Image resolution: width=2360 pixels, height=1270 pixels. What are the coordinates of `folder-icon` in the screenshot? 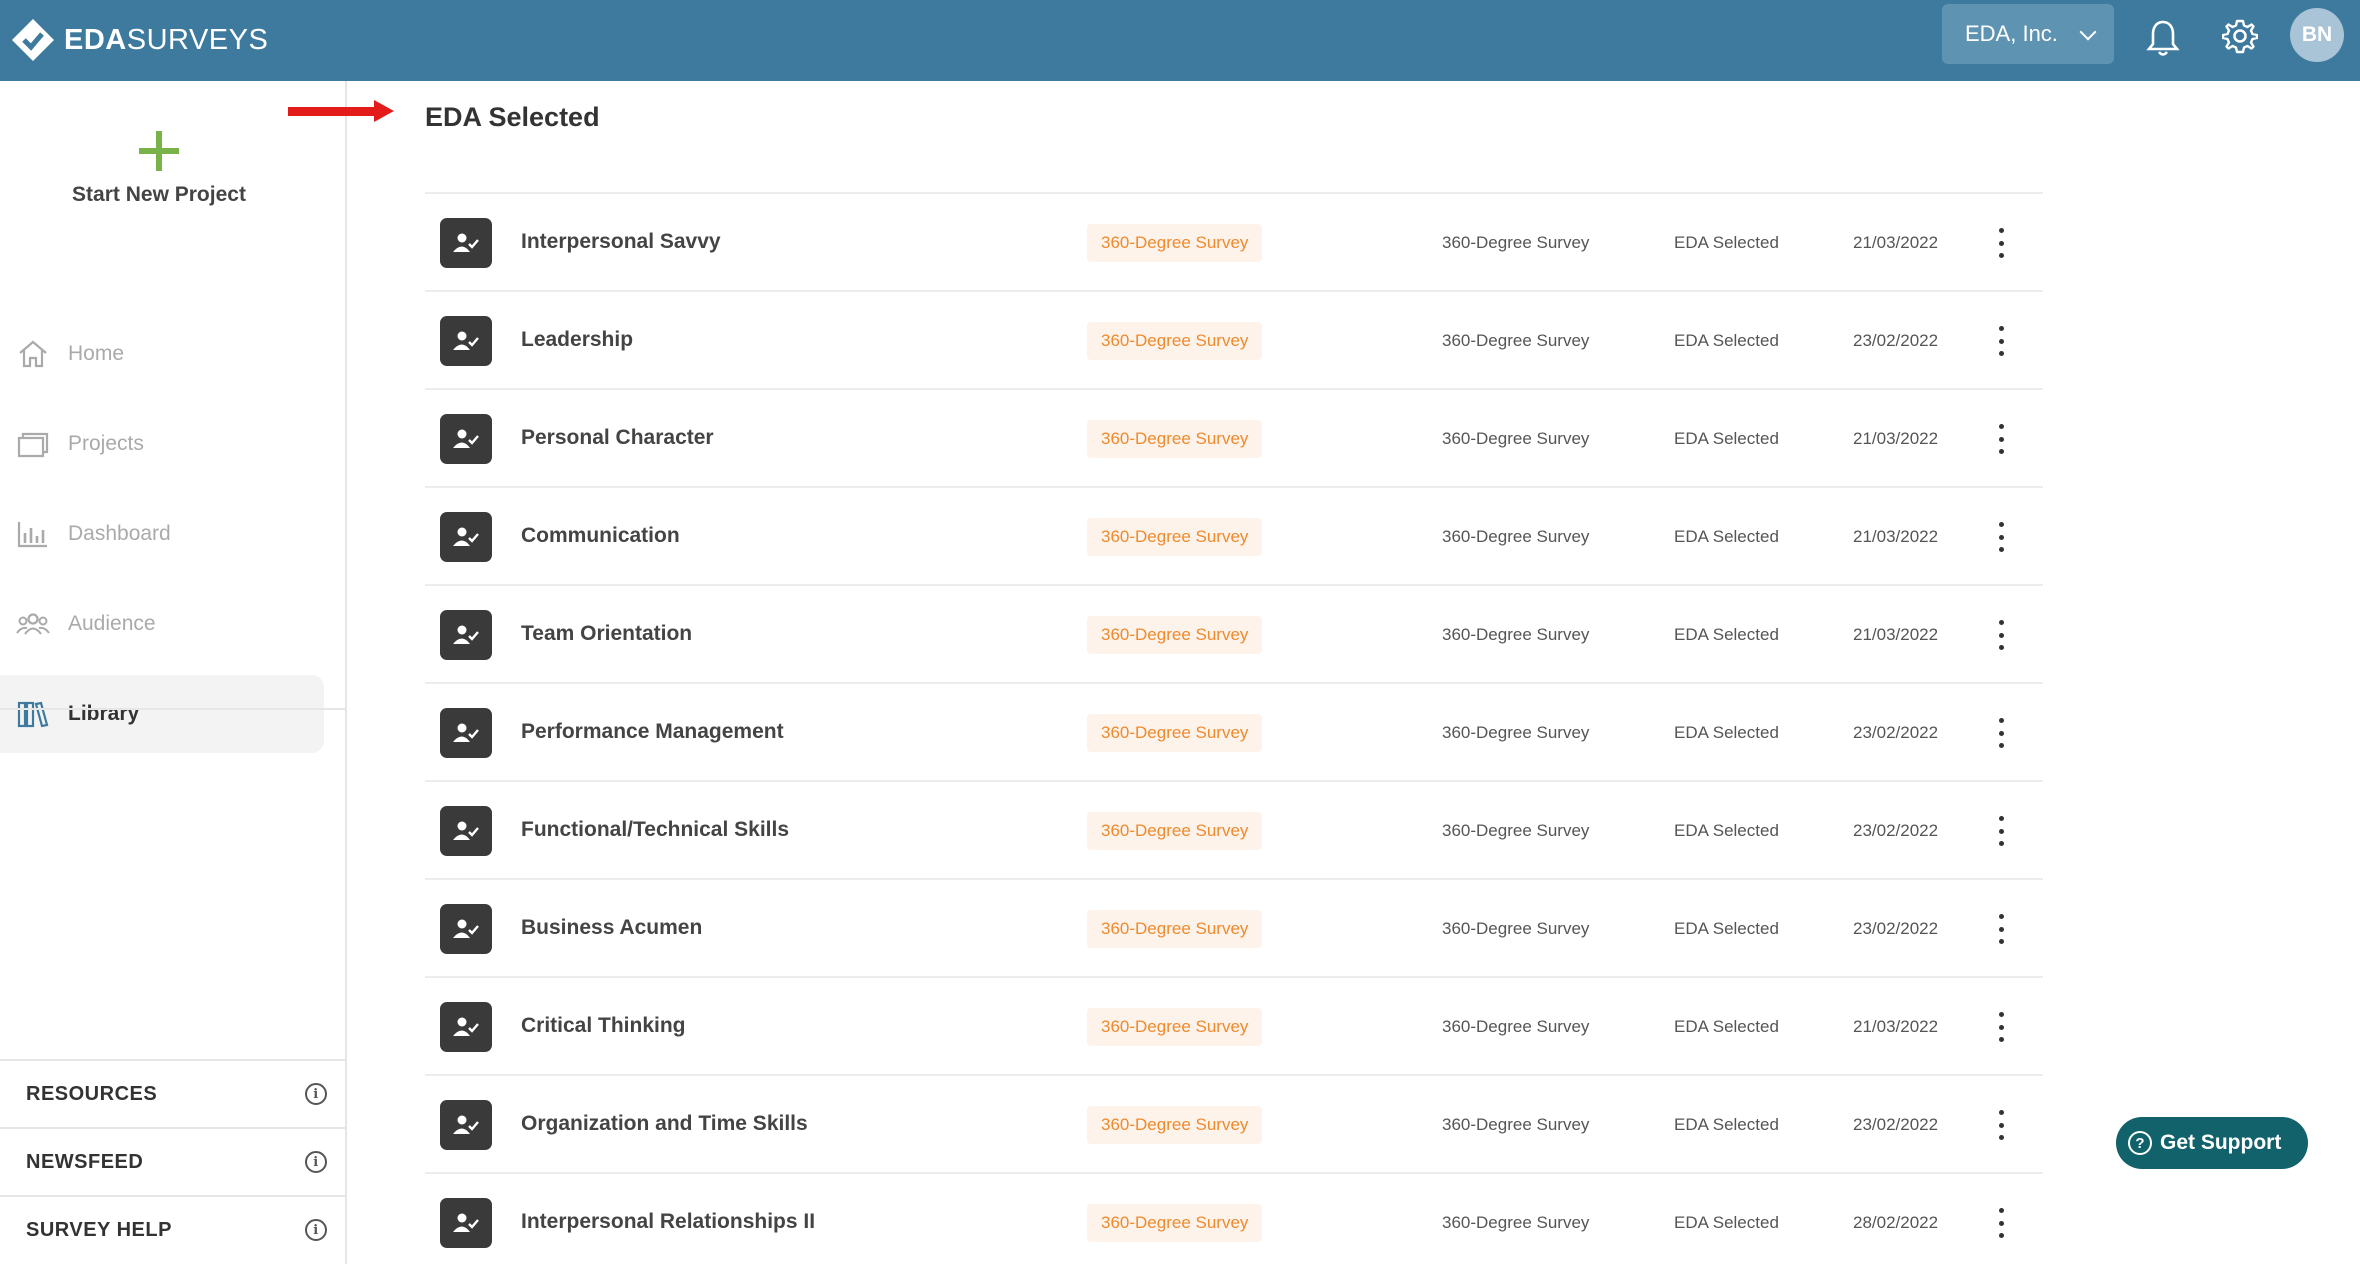 It's located at (33, 445).